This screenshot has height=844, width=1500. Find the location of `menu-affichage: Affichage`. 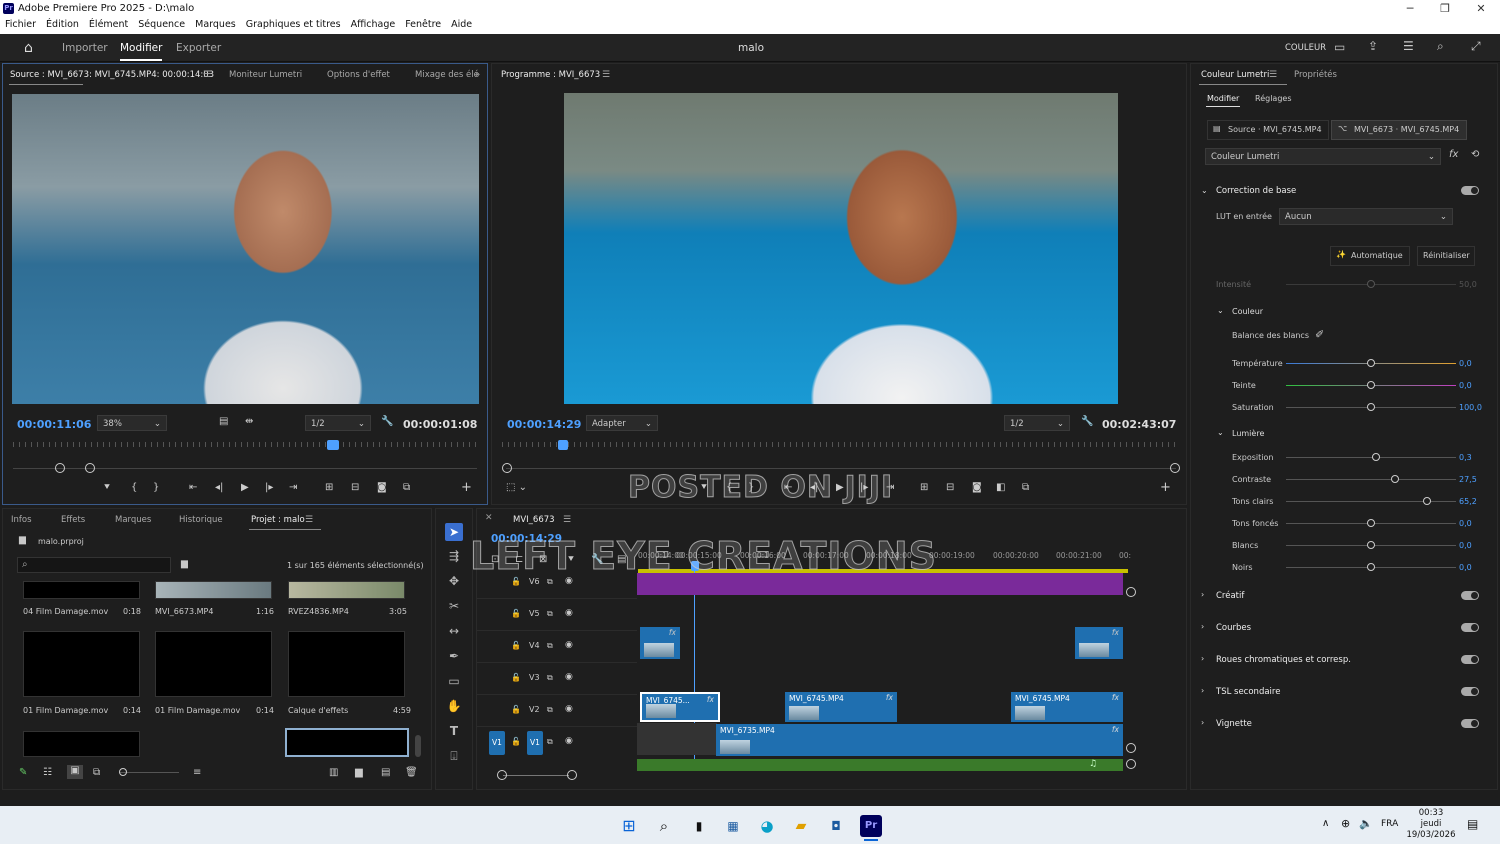

menu-affichage: Affichage is located at coordinates (373, 23).